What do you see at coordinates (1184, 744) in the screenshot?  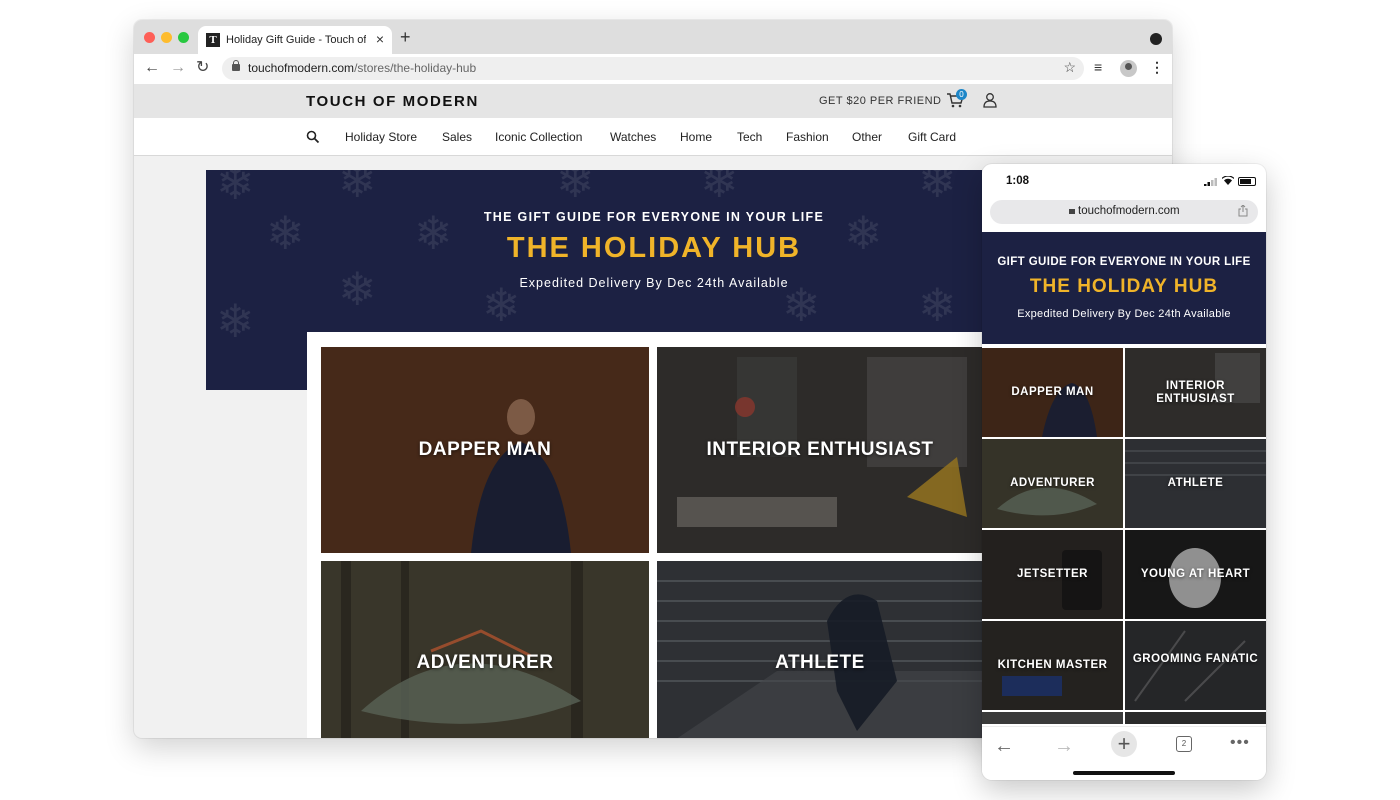 I see `tab-switcher-icon: 2` at bounding box center [1184, 744].